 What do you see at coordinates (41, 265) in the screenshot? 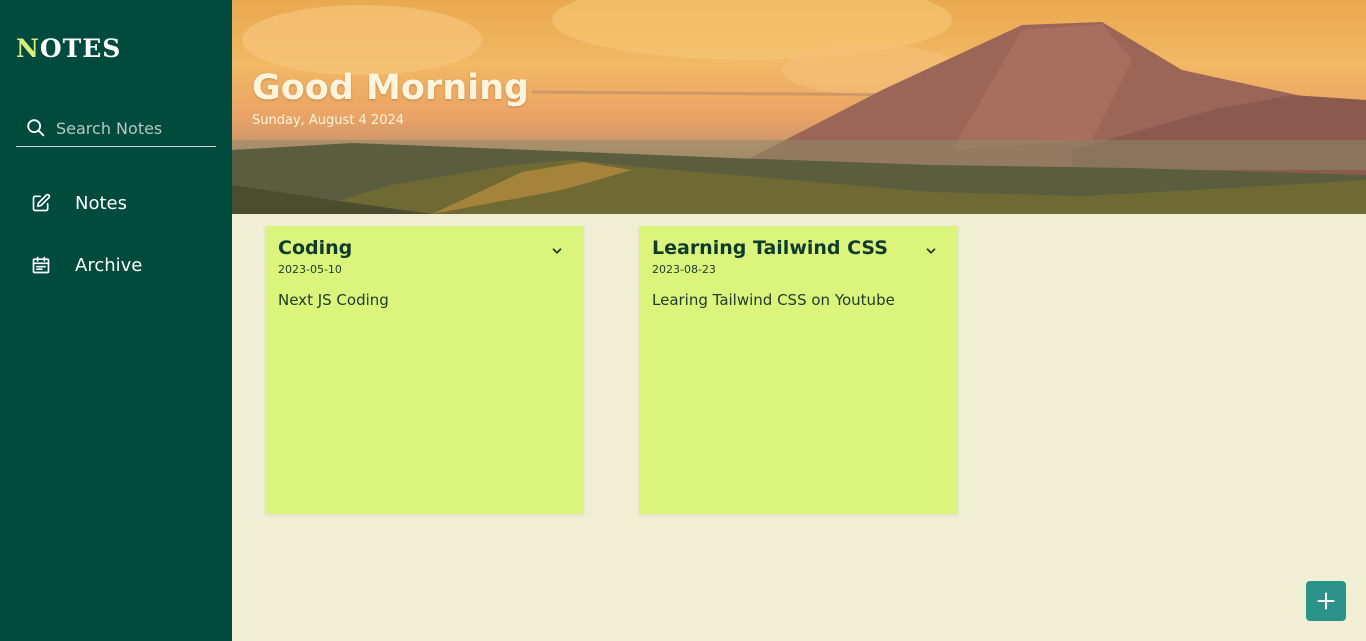
I see `calendar-icon` at bounding box center [41, 265].